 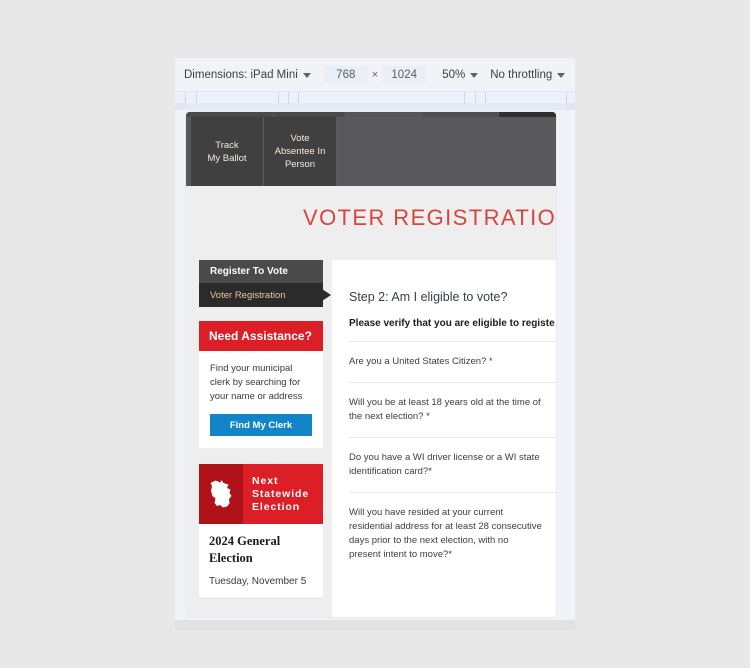 I want to click on find-my-clerk-button: Find My Clerk, so click(x=261, y=425).